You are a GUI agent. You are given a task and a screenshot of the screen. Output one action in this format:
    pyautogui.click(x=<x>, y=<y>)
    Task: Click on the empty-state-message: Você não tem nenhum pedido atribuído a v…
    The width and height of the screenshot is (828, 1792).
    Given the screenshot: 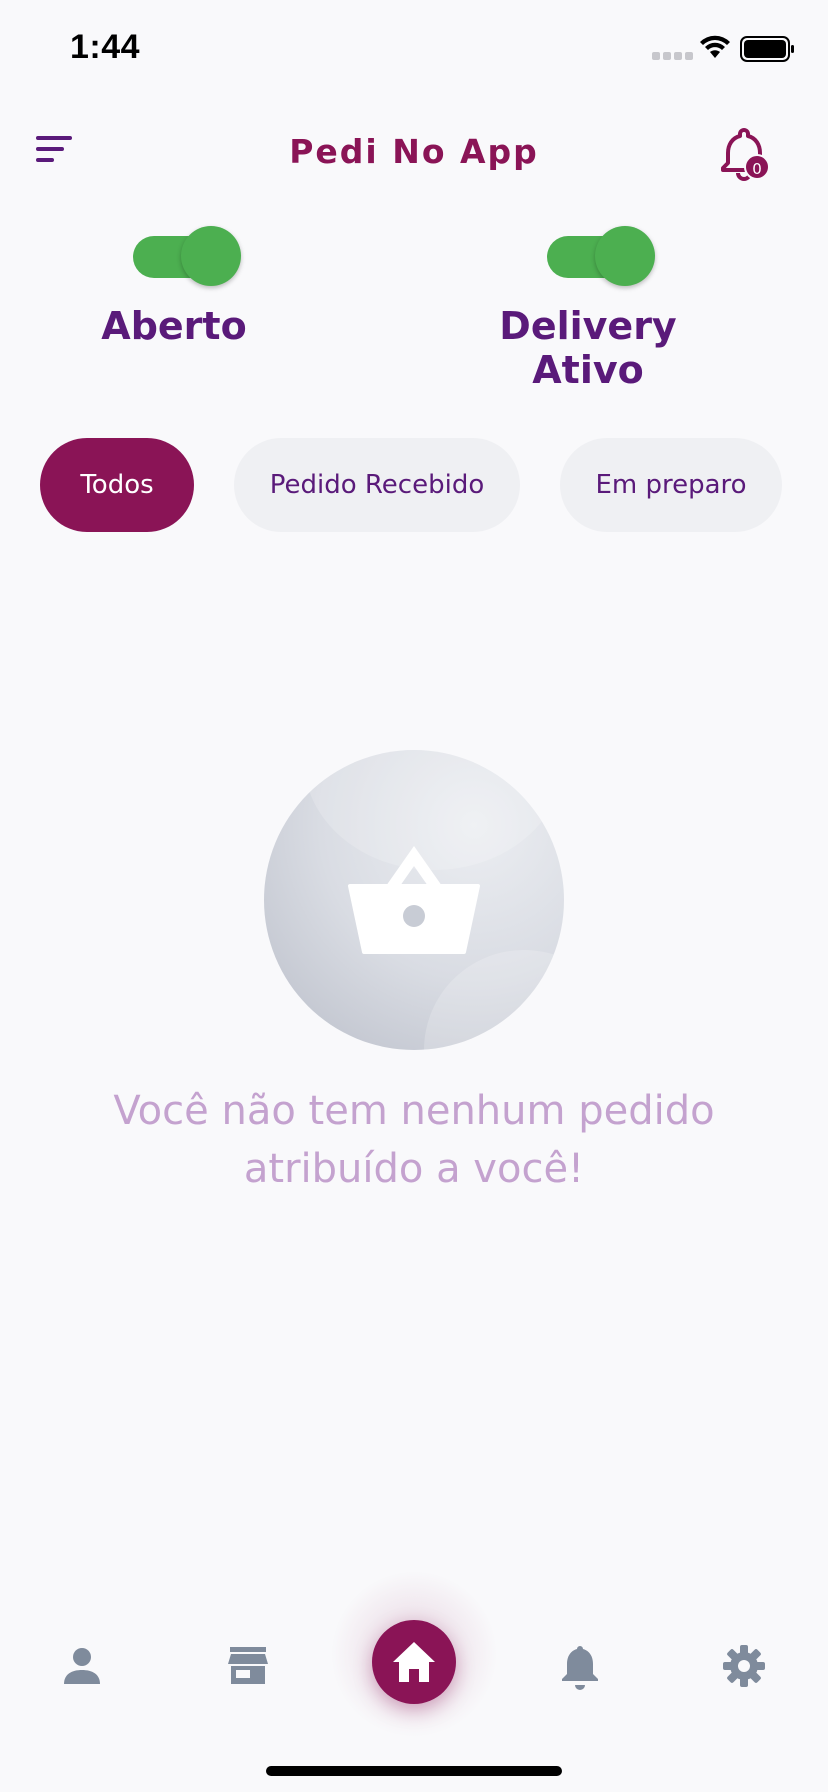 What is the action you would take?
    pyautogui.click(x=414, y=1140)
    